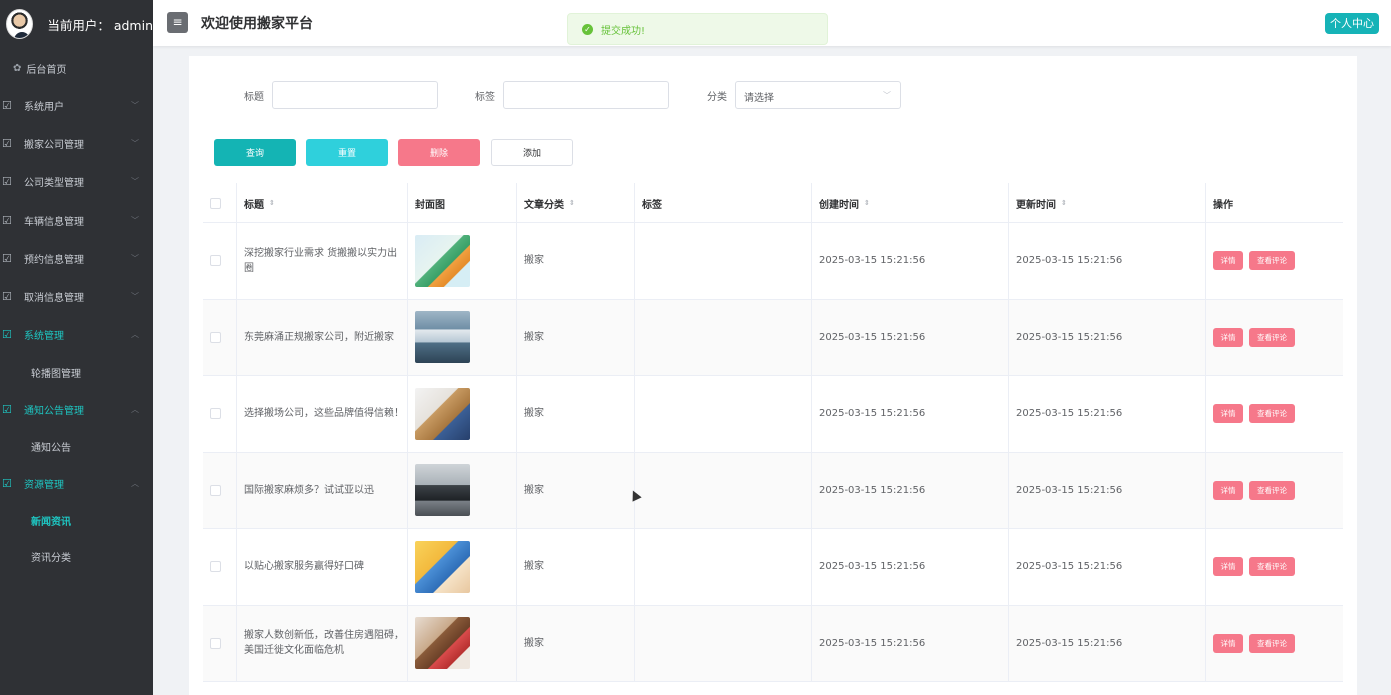  What do you see at coordinates (576, 203) in the screenshot?
I see `column-header-category: 文章分类 ⇕` at bounding box center [576, 203].